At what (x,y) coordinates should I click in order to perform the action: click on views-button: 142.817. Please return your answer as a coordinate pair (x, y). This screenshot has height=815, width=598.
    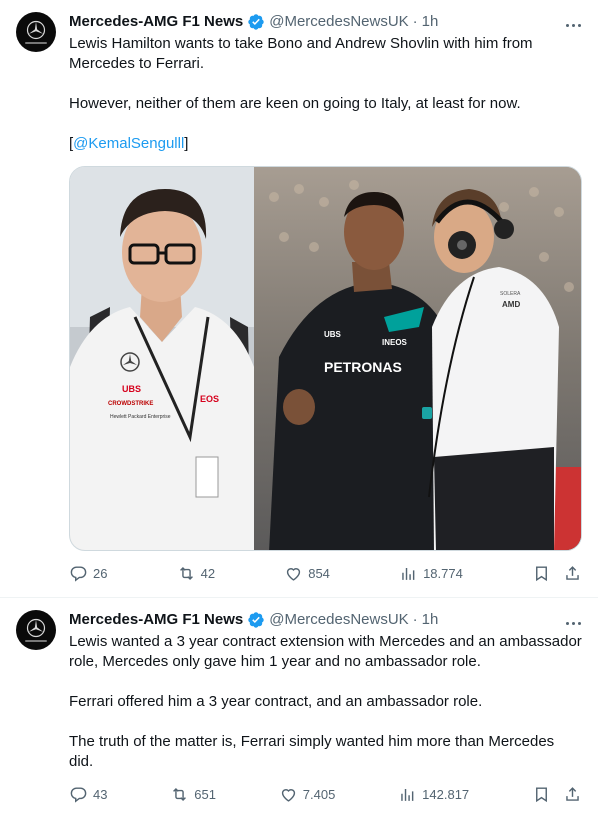
    Looking at the image, I should click on (433, 794).